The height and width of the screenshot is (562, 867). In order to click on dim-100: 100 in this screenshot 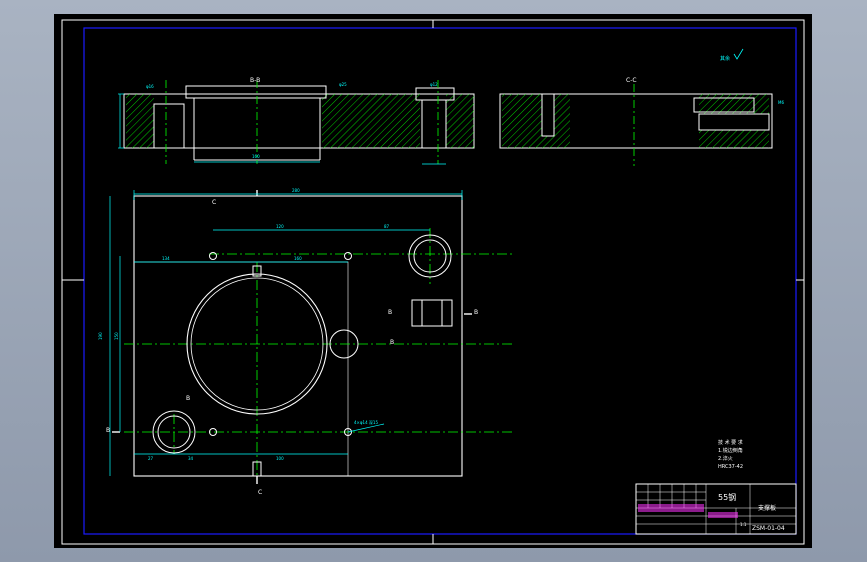, I will do `click(280, 458)`.